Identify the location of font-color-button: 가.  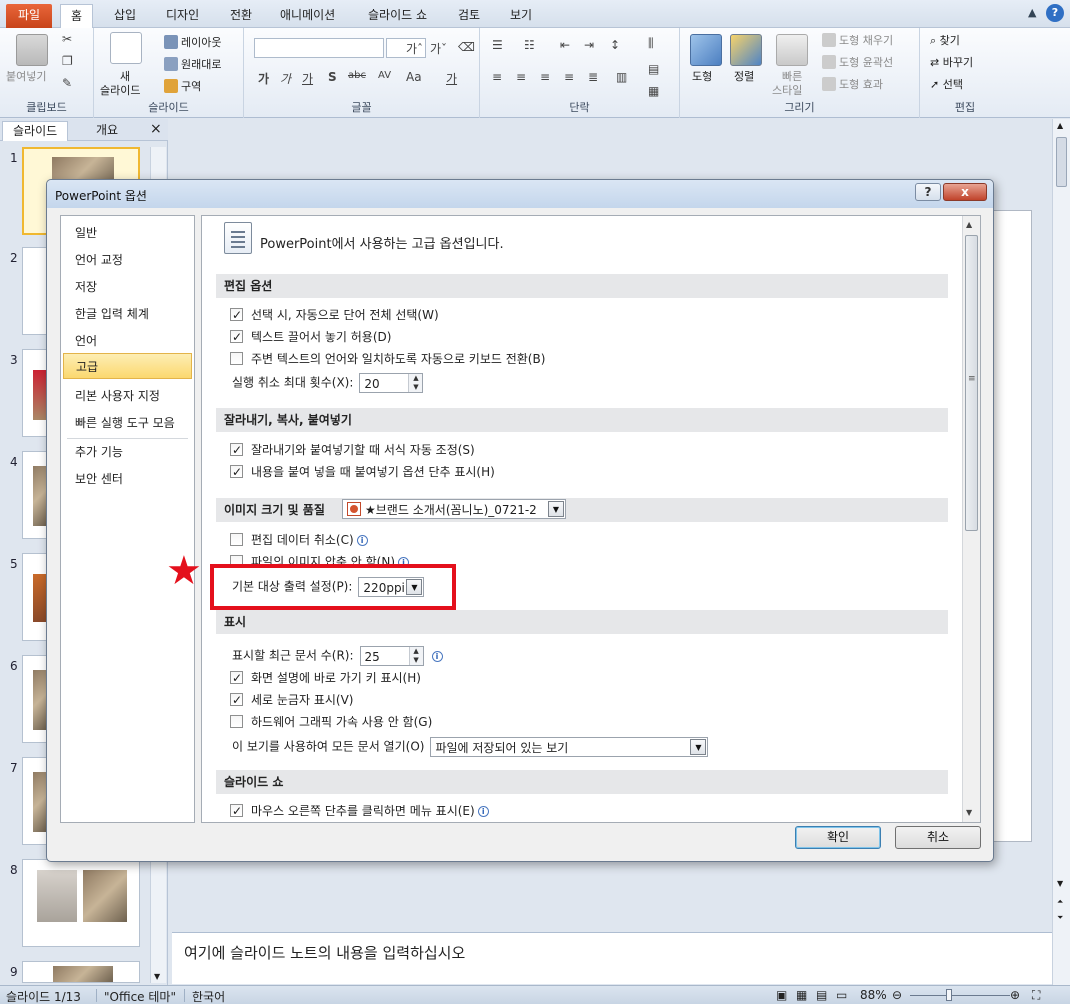
(451, 78).